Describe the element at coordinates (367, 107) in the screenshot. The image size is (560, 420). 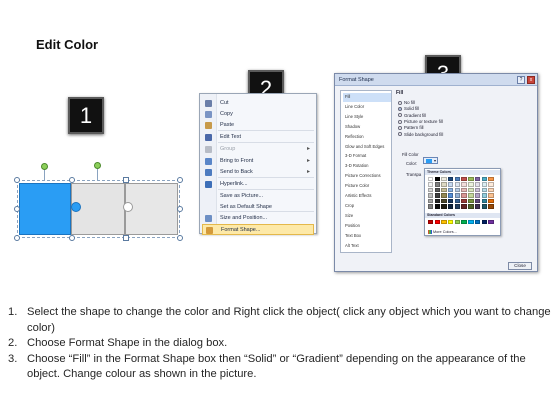
I see `category-item: Line Color` at that location.